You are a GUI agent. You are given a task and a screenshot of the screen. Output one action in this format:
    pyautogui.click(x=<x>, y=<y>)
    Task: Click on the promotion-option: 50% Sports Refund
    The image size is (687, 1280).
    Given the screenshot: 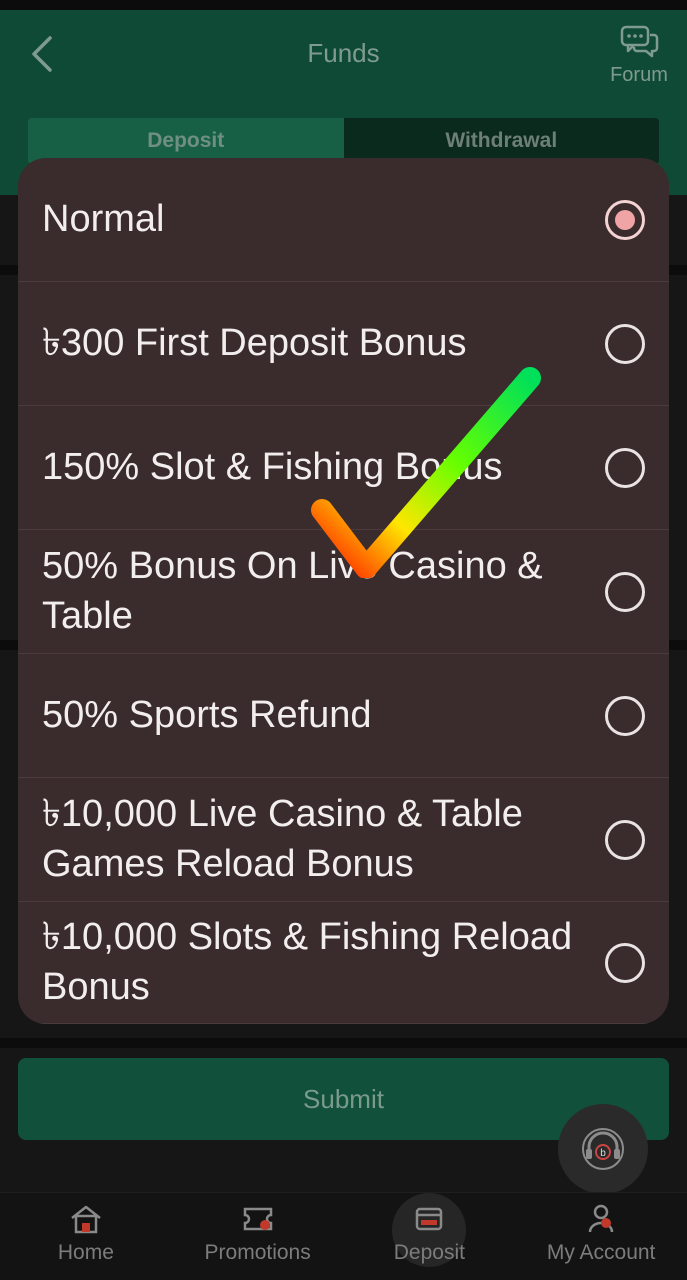 What is the action you would take?
    pyautogui.click(x=343, y=716)
    